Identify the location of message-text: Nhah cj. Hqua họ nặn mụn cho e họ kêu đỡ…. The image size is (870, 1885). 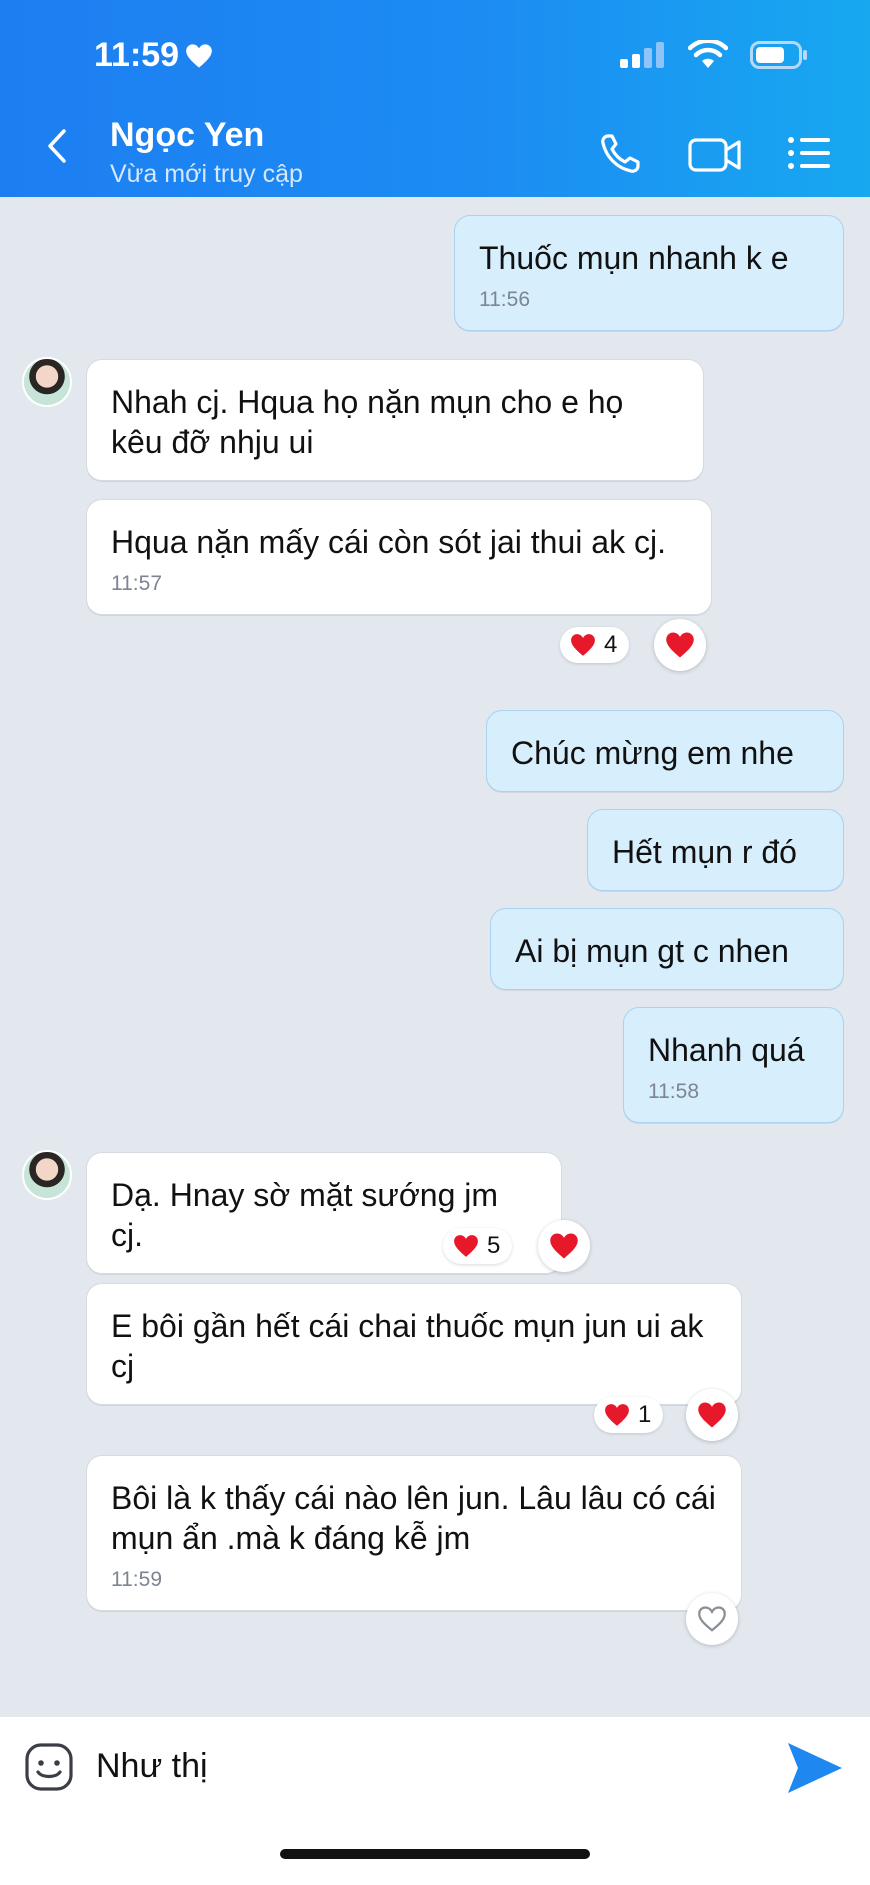
(367, 422).